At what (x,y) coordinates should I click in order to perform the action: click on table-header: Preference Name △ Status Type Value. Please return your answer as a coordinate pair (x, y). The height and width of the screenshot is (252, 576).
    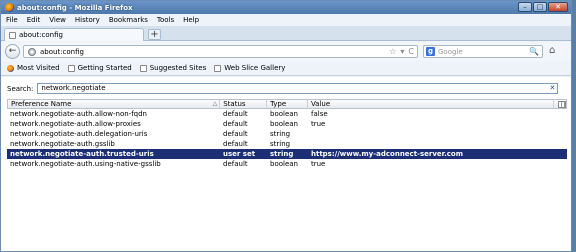
    Looking at the image, I should click on (287, 104).